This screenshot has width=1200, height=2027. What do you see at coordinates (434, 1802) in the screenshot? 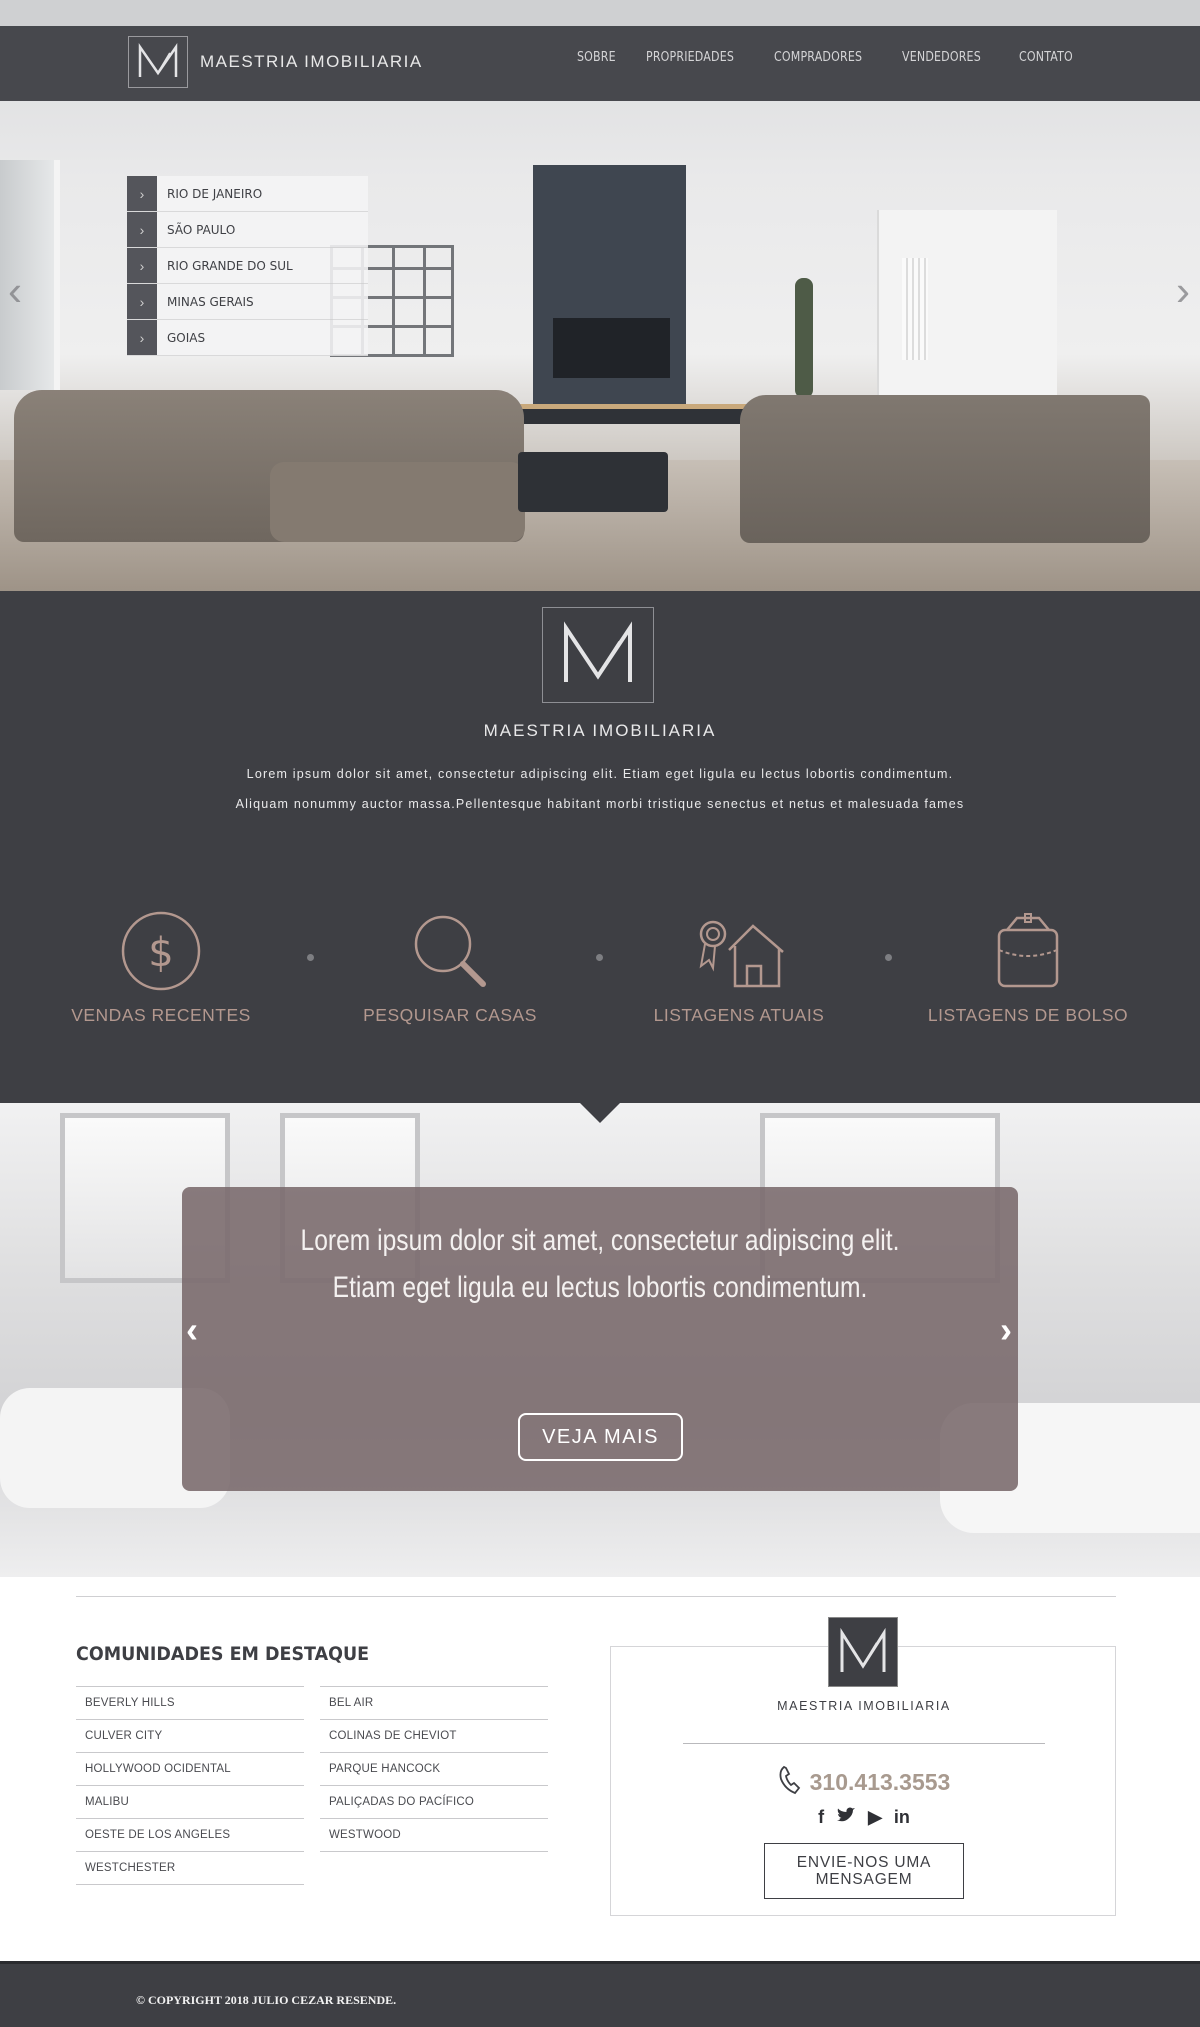
I see `community-link: PALIÇADAS DO PACÍFICO` at bounding box center [434, 1802].